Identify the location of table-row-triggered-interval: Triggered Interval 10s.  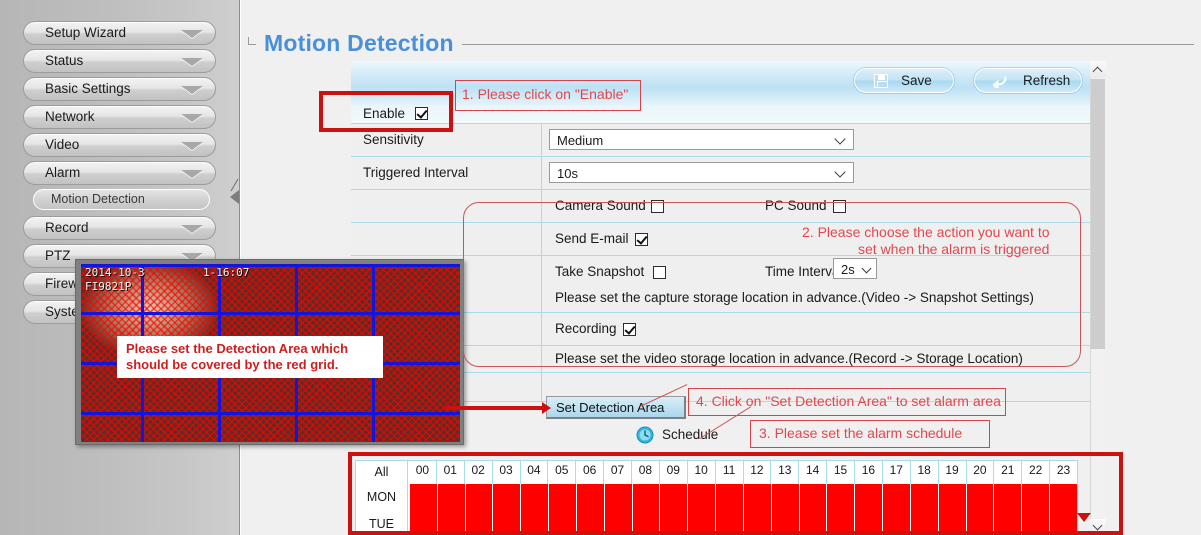
(720, 172).